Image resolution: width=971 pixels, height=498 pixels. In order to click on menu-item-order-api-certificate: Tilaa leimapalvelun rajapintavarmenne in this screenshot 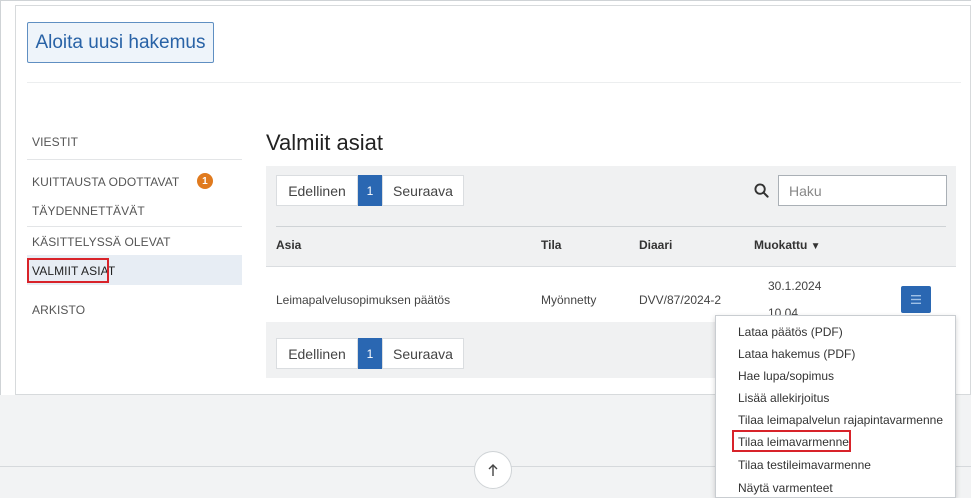, I will do `click(840, 420)`.